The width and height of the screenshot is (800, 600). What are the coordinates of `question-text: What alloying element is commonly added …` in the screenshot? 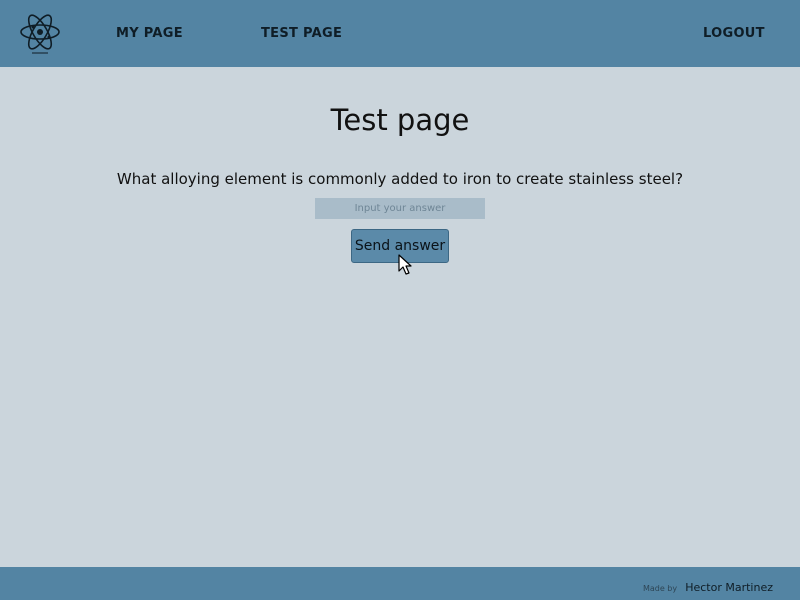 It's located at (400, 179).